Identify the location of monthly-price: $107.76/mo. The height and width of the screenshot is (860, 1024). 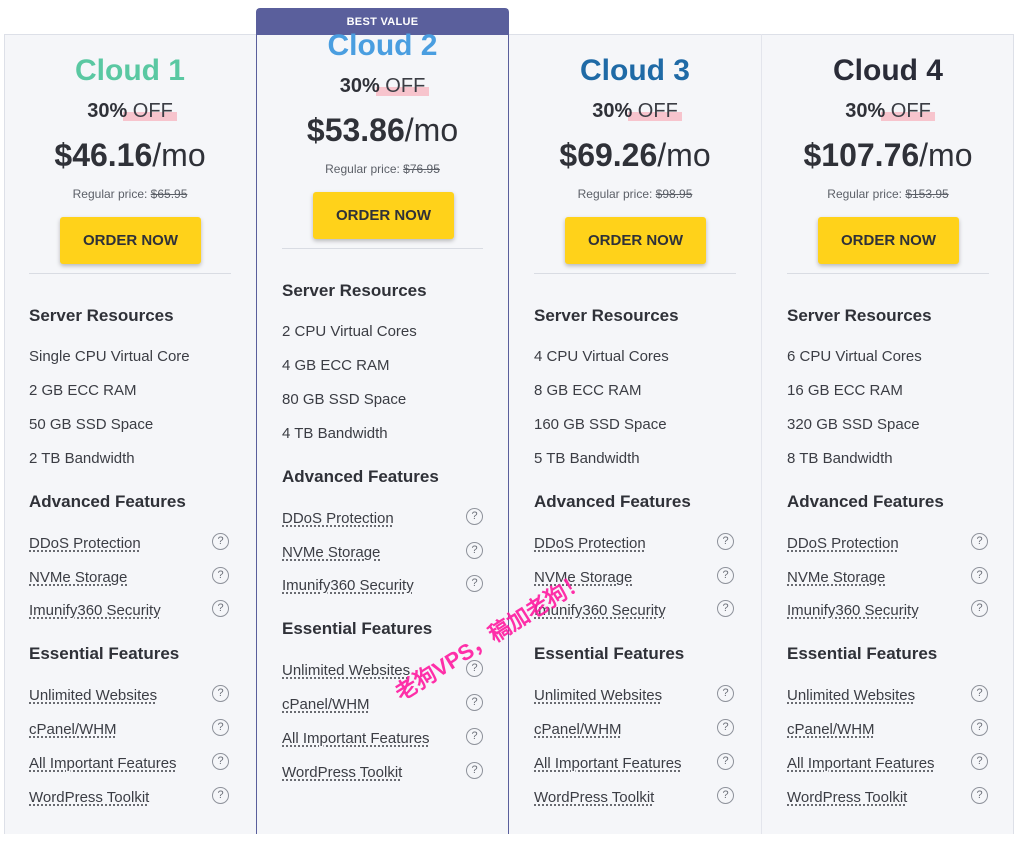
(888, 155).